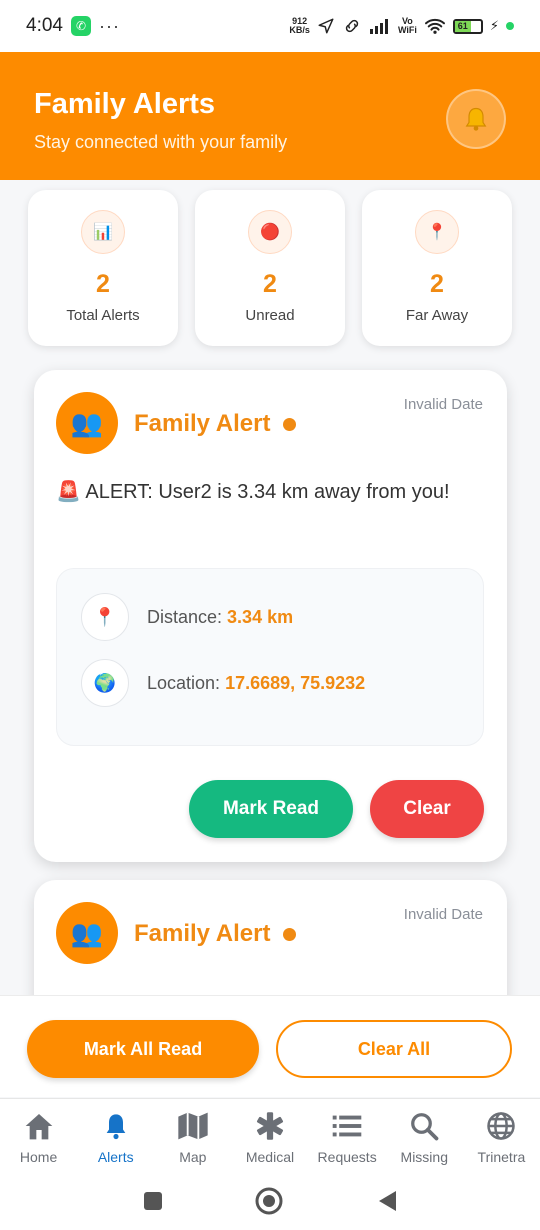 Image resolution: width=540 pixels, height=1230 pixels. I want to click on home-icon, so click(39, 1126).